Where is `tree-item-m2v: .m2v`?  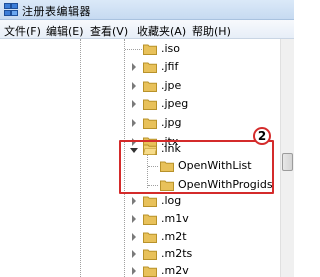
tree-item-m2v: .m2v is located at coordinates (175, 270).